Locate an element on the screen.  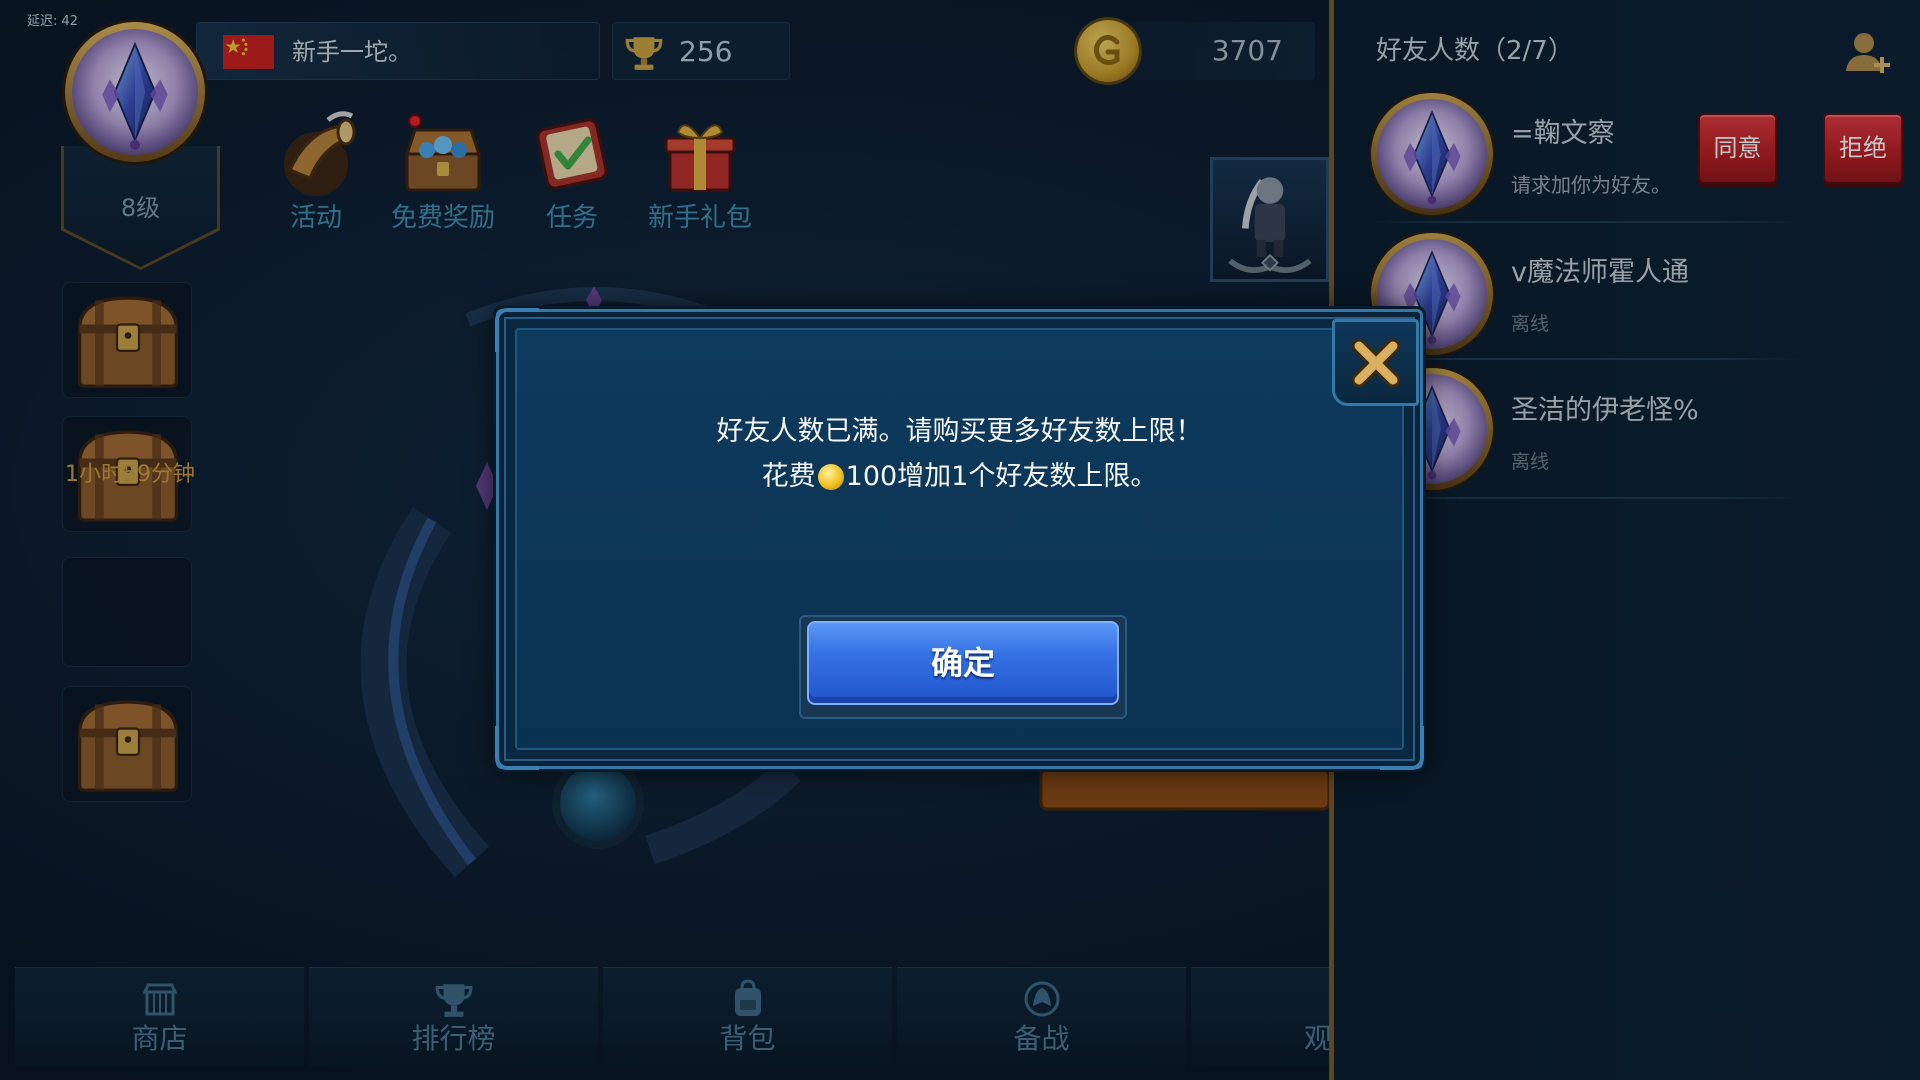
confirm-button-label: 确定 is located at coordinates (962, 663).